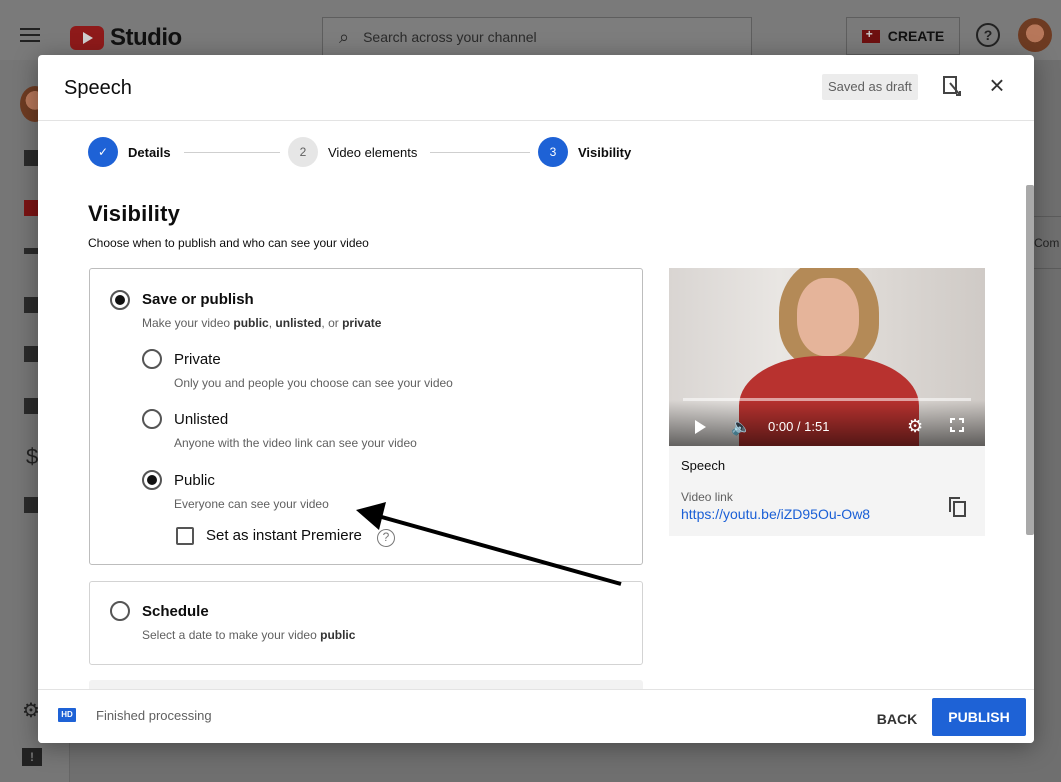 This screenshot has height=782, width=1061. I want to click on save-or-publish-radio, so click(120, 300).